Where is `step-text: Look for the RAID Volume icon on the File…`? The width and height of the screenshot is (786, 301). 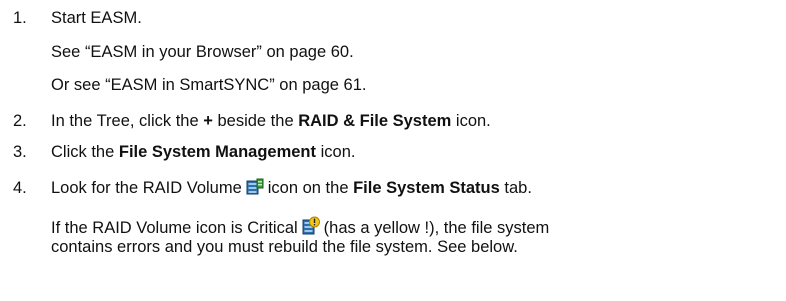
step-text: Look for the RAID Volume icon on the File… is located at coordinates (291, 189).